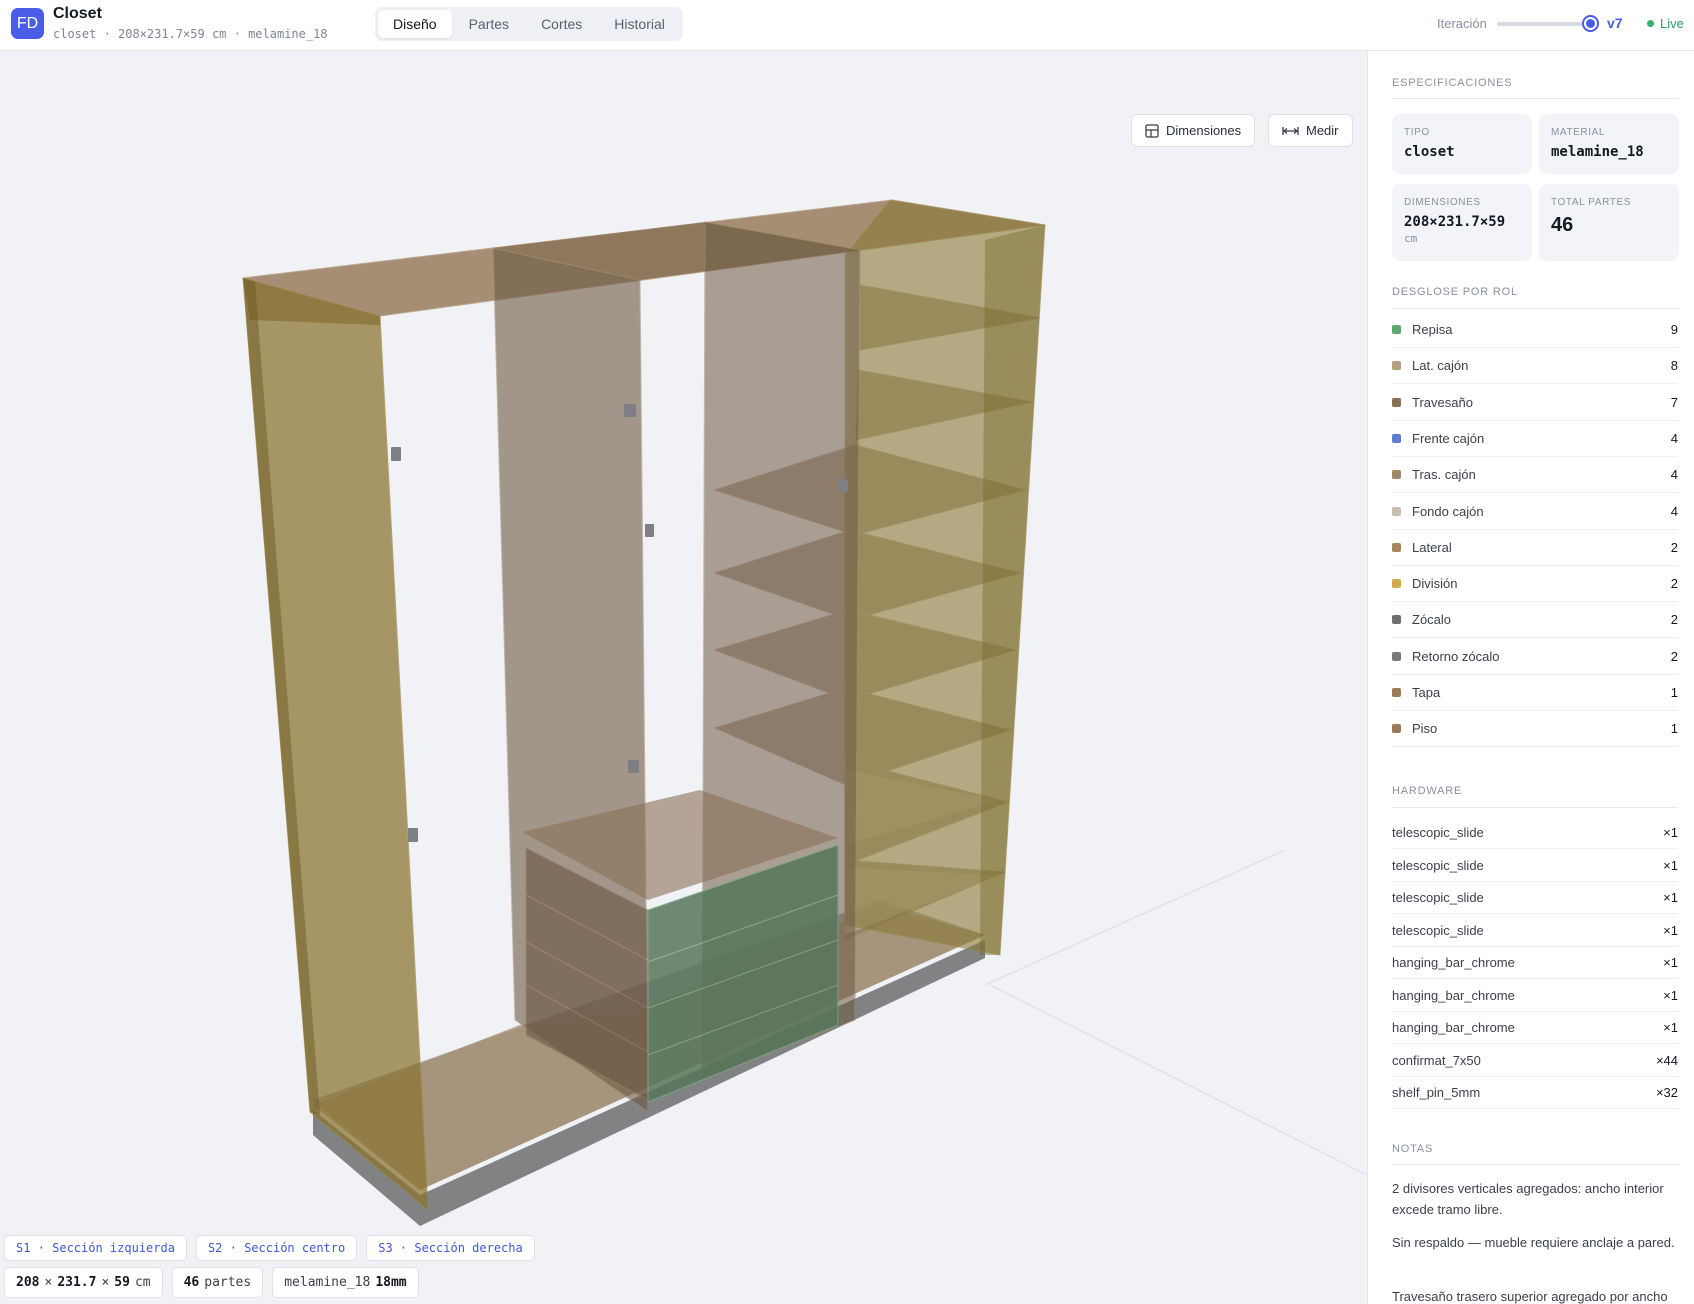 The height and width of the screenshot is (1304, 1694). What do you see at coordinates (1535, 475) in the screenshot?
I see `role-row: Tras. cajón 4` at bounding box center [1535, 475].